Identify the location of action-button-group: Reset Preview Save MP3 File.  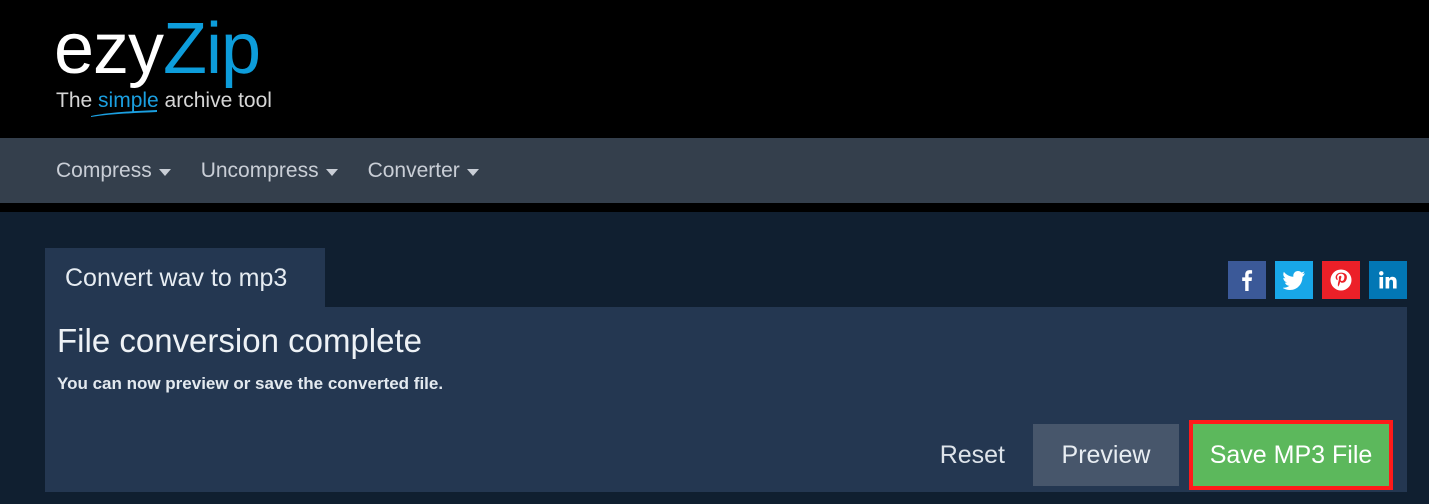
(1166, 455).